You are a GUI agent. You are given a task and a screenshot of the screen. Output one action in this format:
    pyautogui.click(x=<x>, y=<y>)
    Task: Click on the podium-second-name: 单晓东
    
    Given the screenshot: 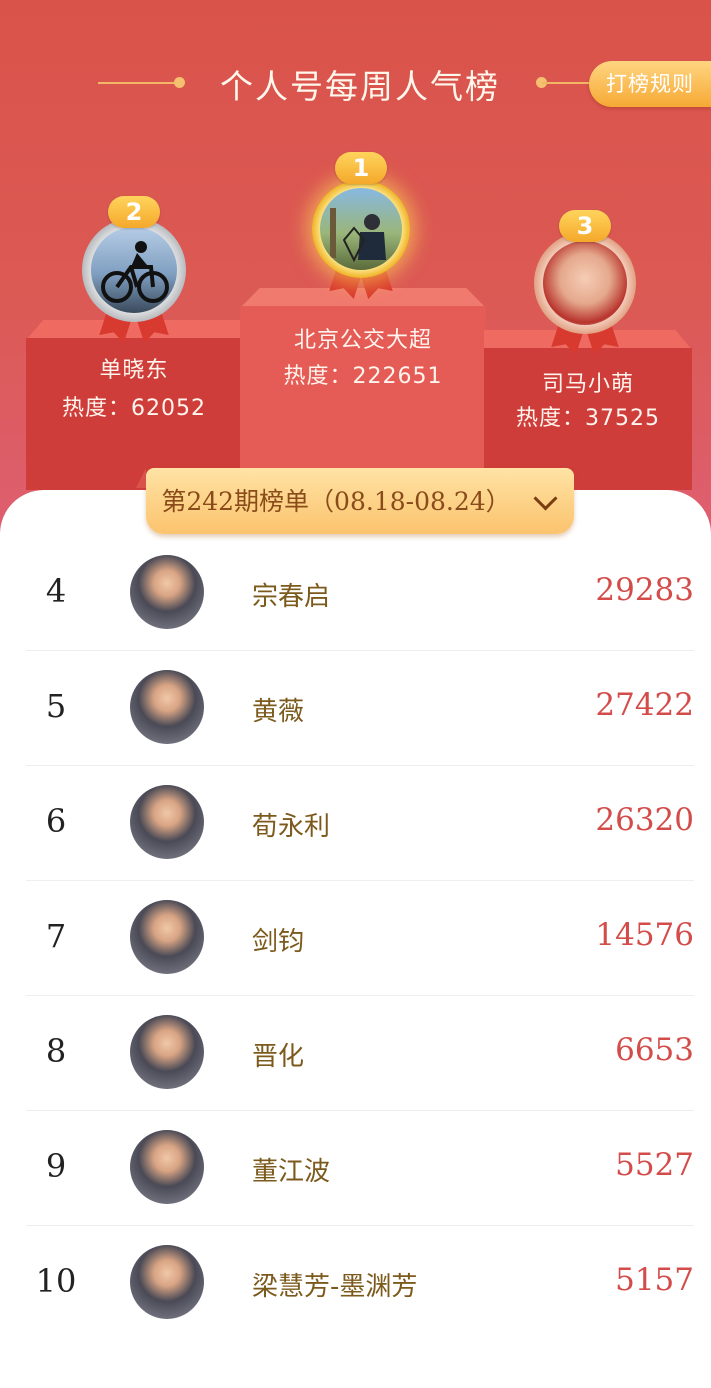 What is the action you would take?
    pyautogui.click(x=134, y=370)
    